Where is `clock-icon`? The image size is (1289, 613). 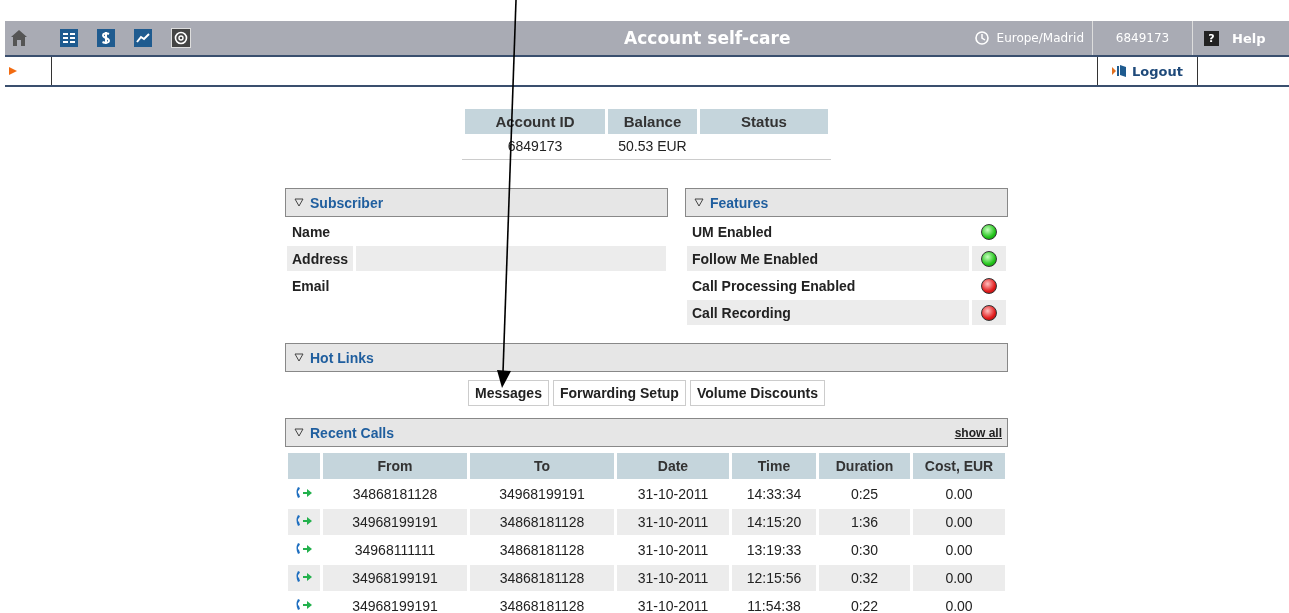
clock-icon is located at coordinates (981, 38).